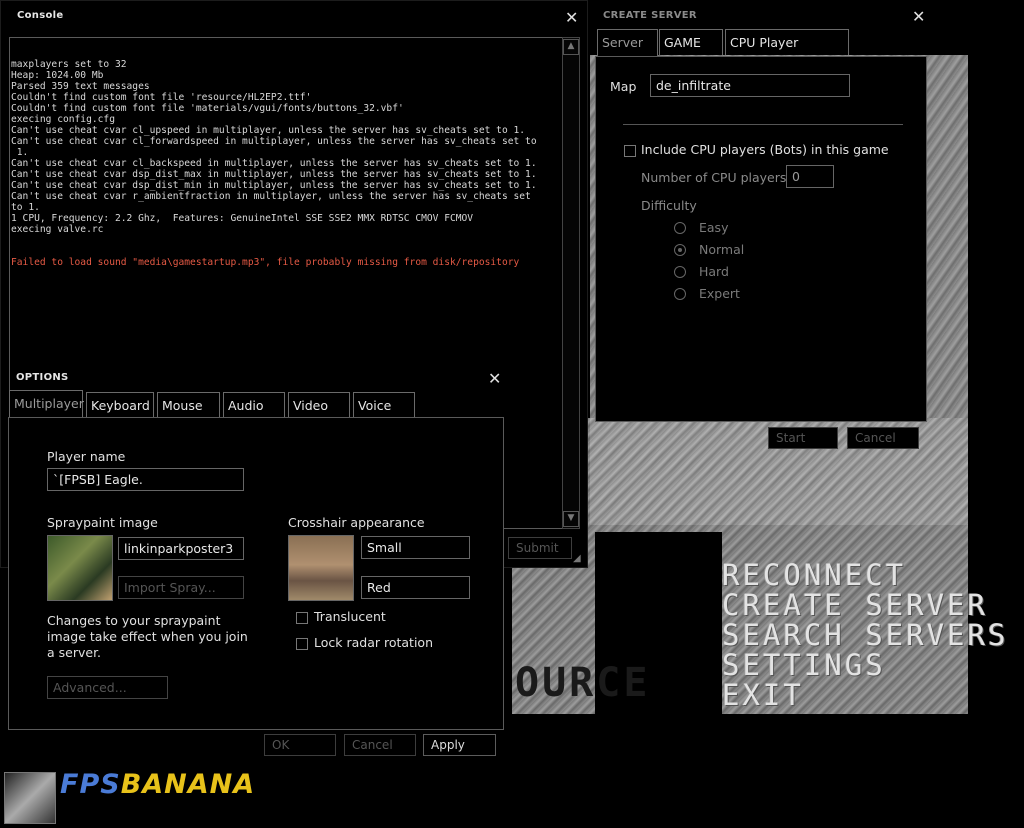 The width and height of the screenshot is (1024, 828). Describe the element at coordinates (680, 272) in the screenshot. I see `difficulty-radio-hard` at that location.